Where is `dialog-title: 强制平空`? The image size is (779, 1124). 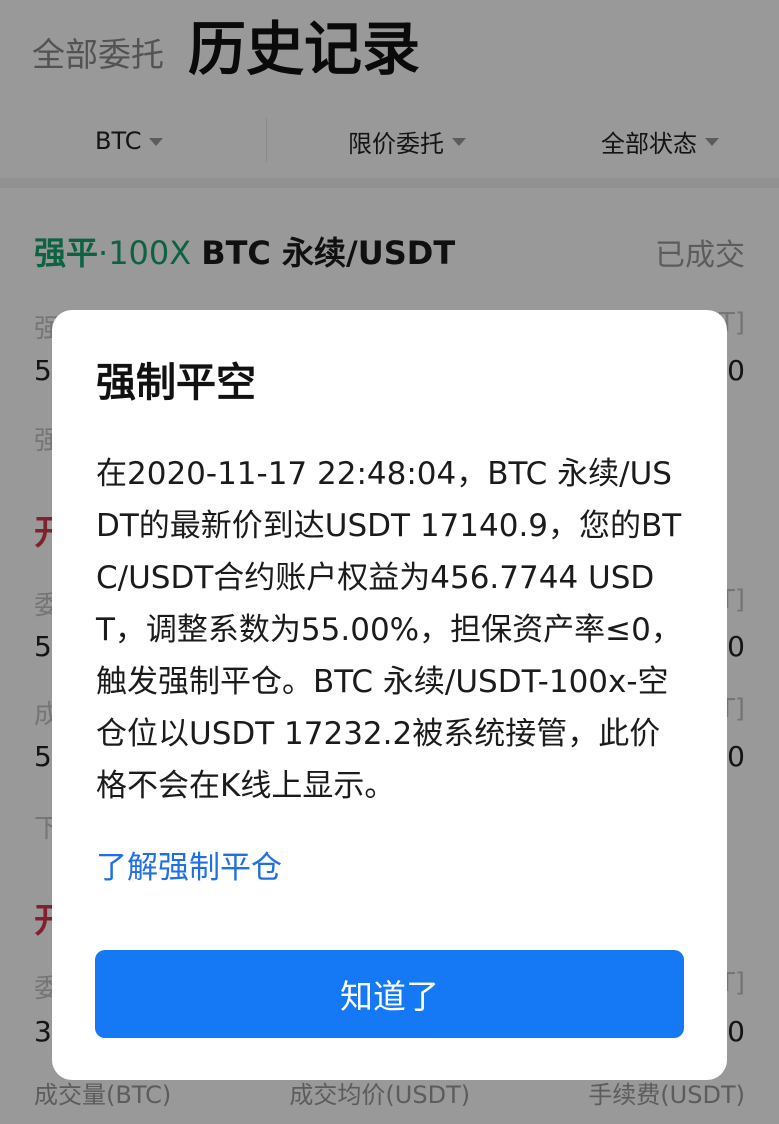
dialog-title: 强制平空 is located at coordinates (176, 383).